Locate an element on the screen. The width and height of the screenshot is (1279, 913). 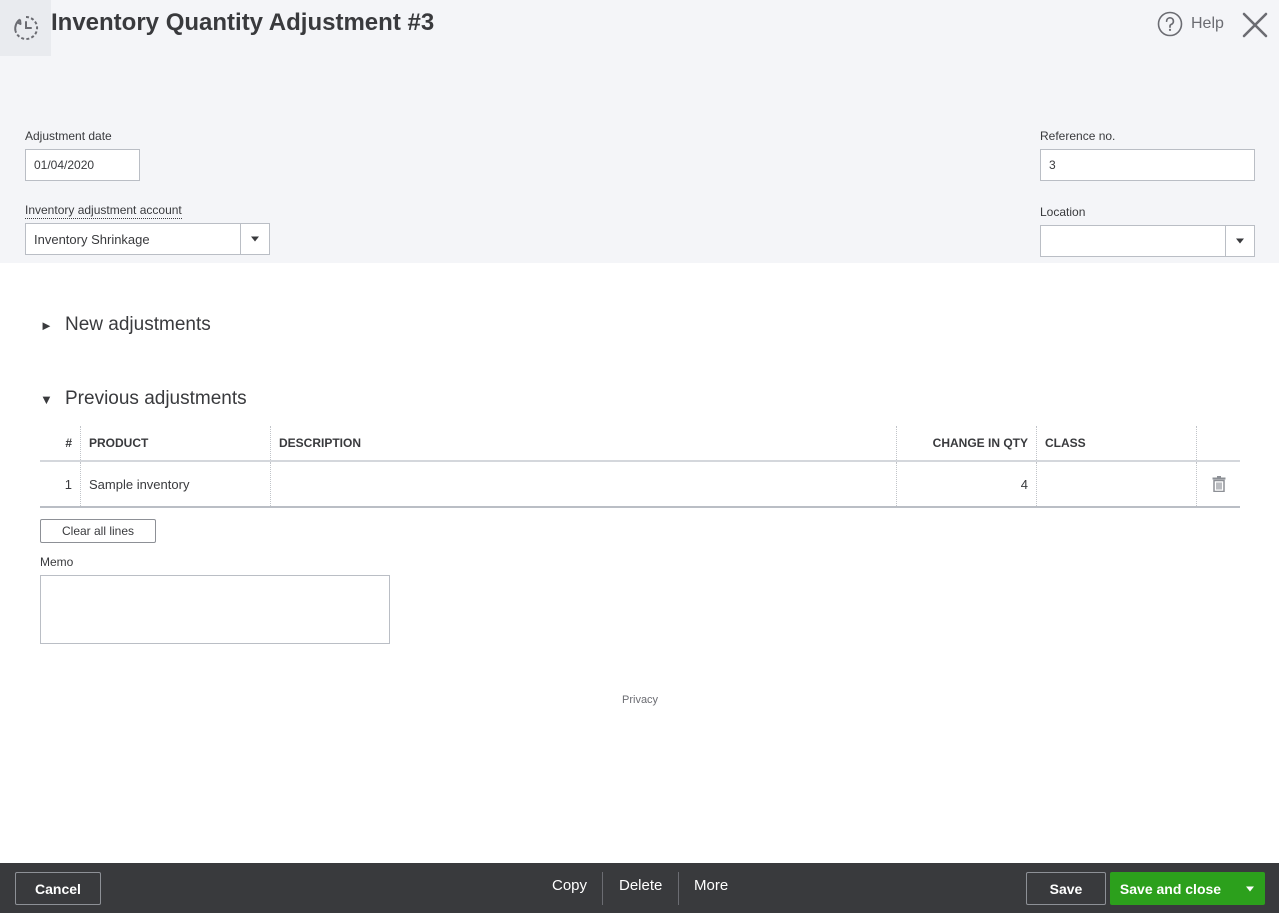
column-header-description: DESCRIPTION is located at coordinates (584, 443).